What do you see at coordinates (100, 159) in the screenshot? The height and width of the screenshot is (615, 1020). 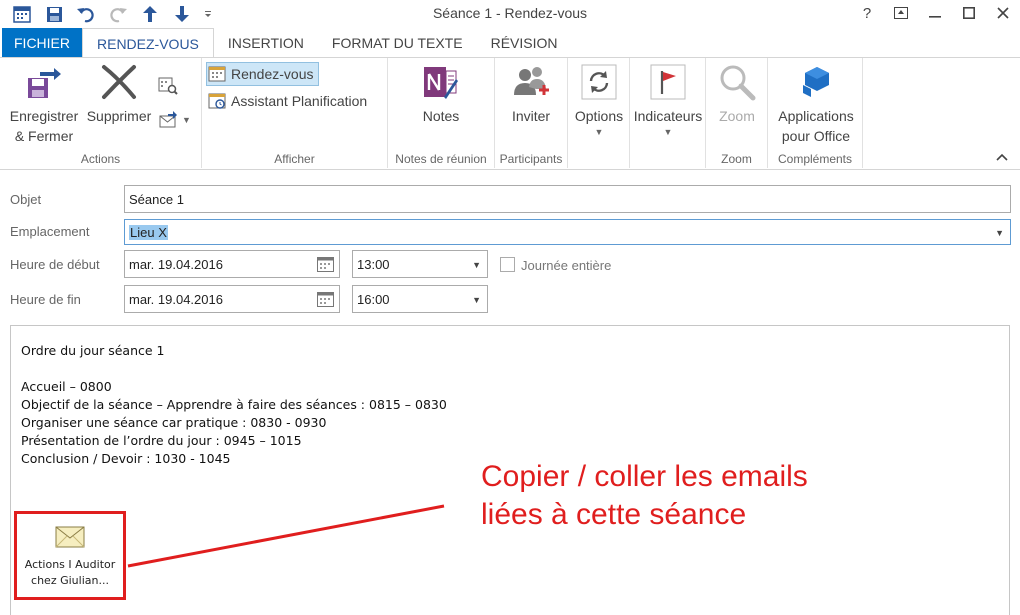 I see `group-label-actions: Actions` at bounding box center [100, 159].